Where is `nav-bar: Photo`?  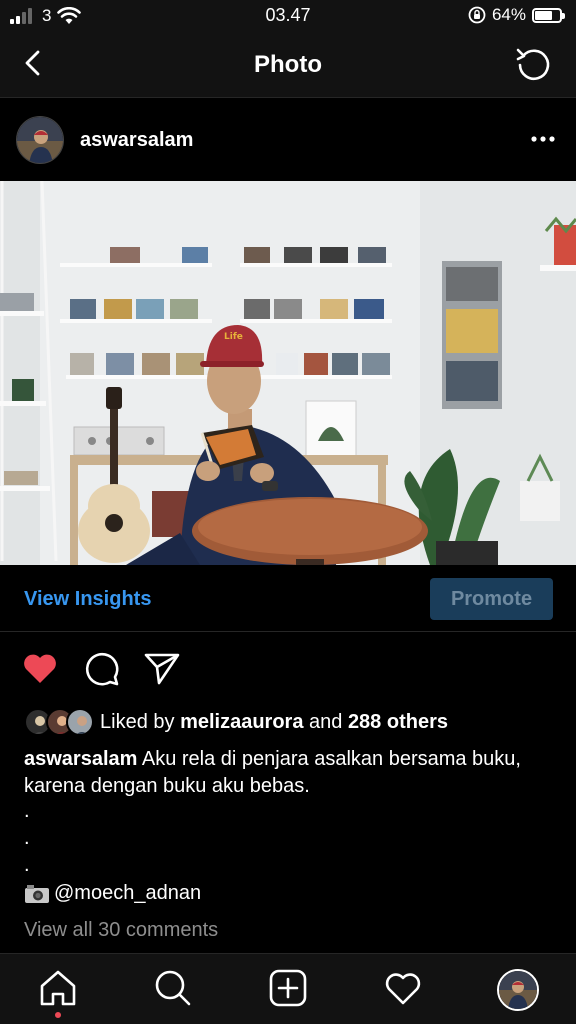 nav-bar: Photo is located at coordinates (288, 65).